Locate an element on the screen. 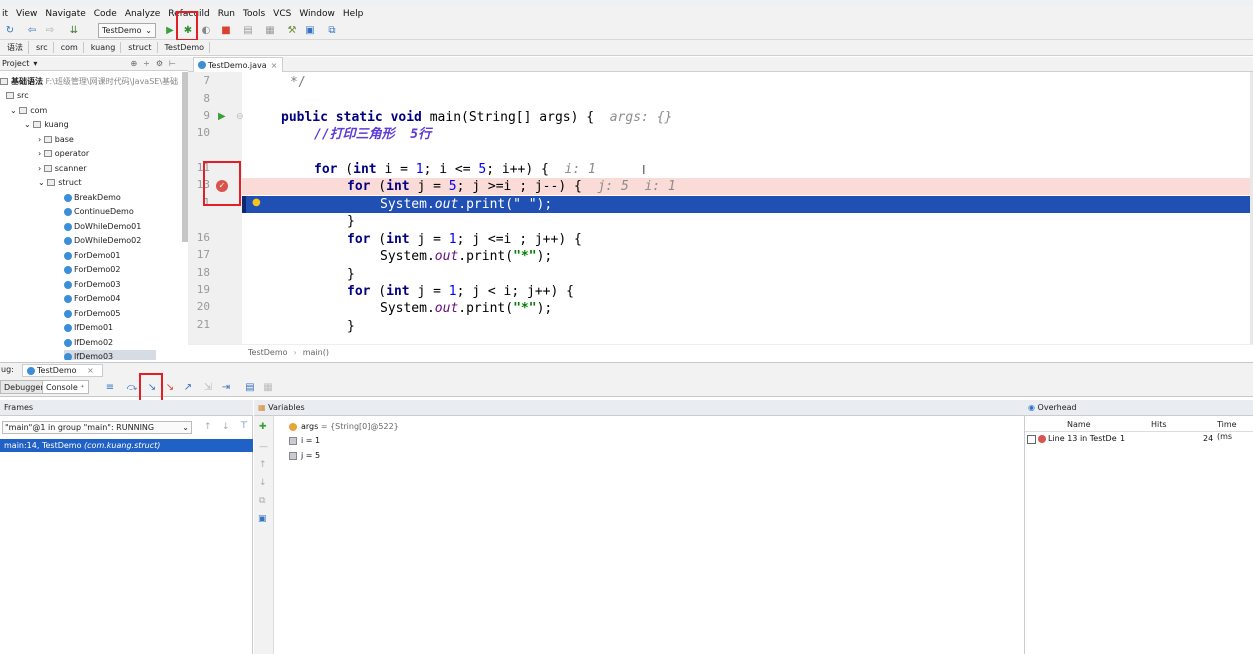  menu-window: Window is located at coordinates (317, 14).